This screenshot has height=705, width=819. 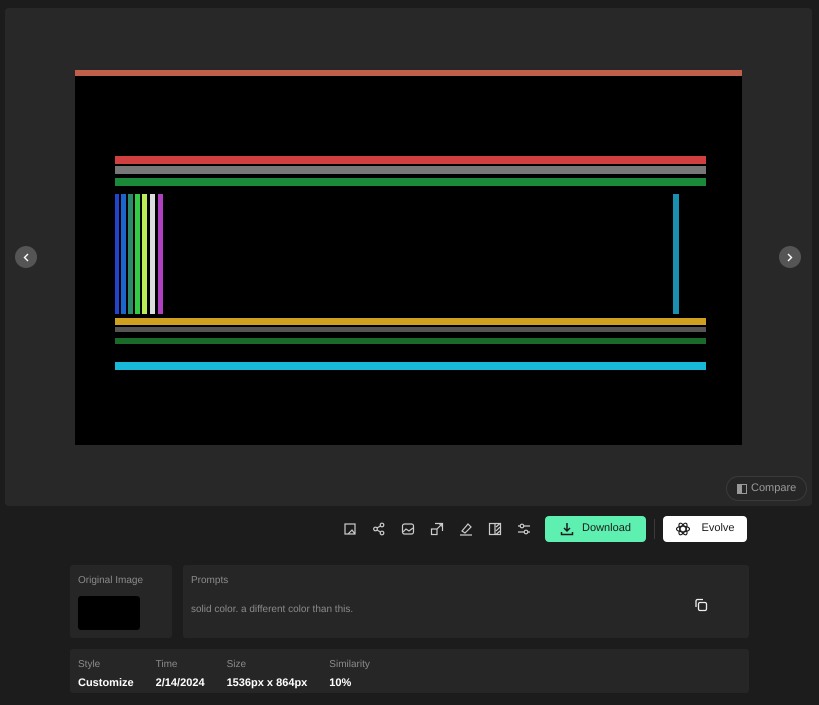 I want to click on prompts-label: Prompts, so click(x=210, y=581).